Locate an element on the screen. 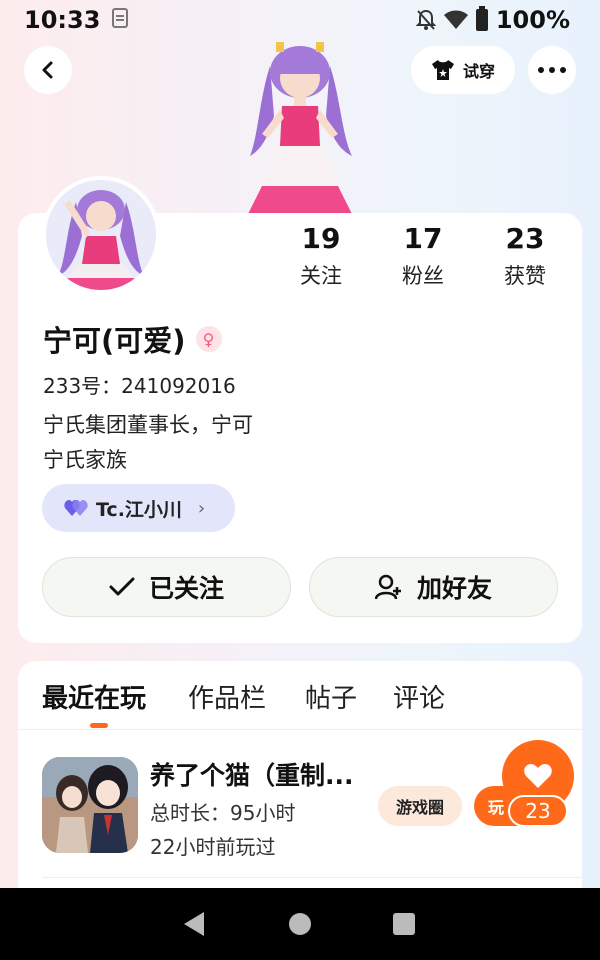 Image resolution: width=600 pixels, height=960 pixels. row-divider is located at coordinates (312, 877).